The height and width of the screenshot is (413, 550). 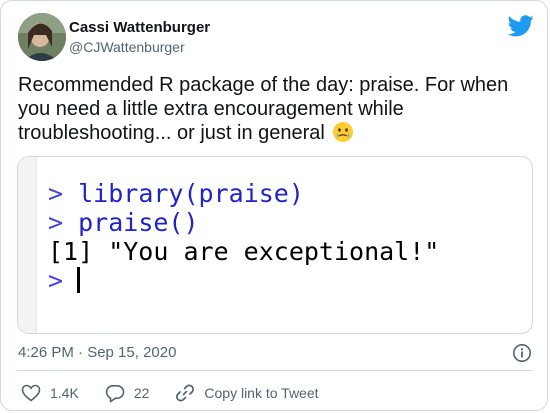 What do you see at coordinates (343, 132) in the screenshot?
I see `face-holding-back-tears-icon` at bounding box center [343, 132].